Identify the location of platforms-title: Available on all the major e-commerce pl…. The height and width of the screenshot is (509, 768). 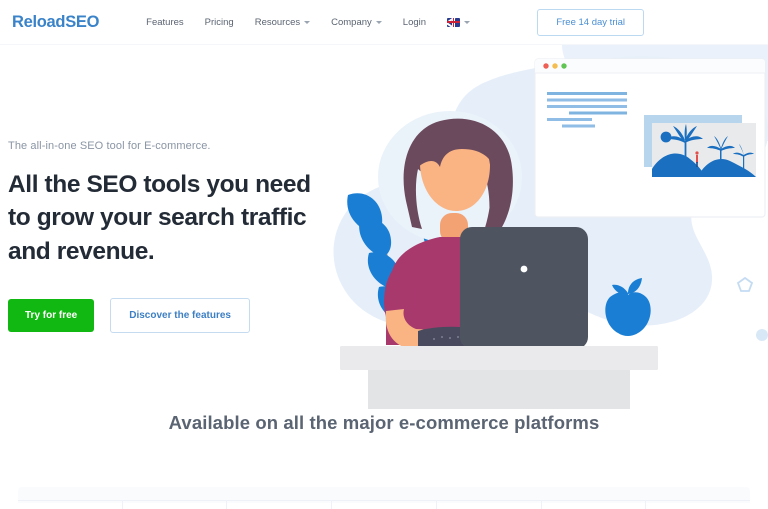
(384, 422).